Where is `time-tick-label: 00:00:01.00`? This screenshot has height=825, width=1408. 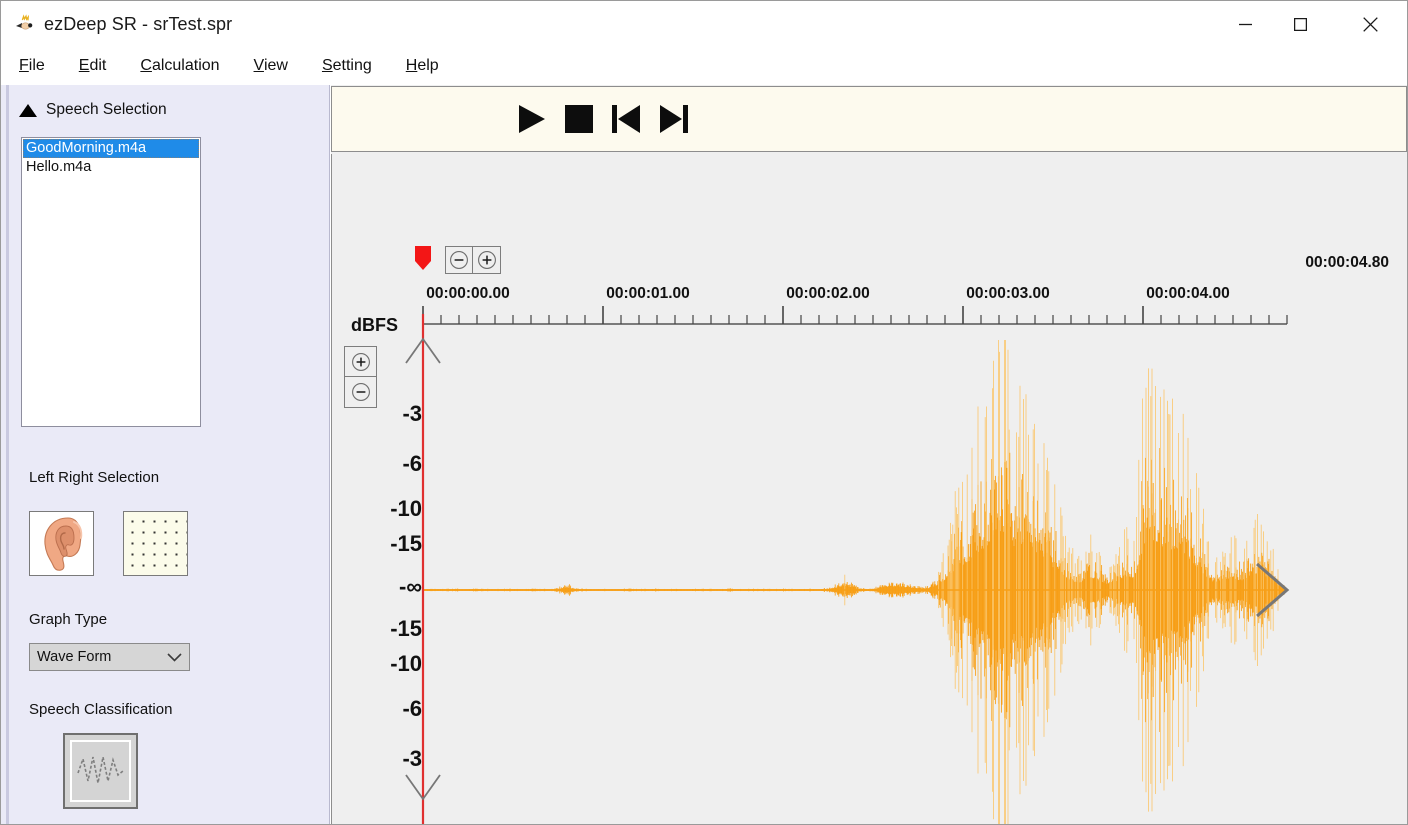
time-tick-label: 00:00:01.00 is located at coordinates (648, 293).